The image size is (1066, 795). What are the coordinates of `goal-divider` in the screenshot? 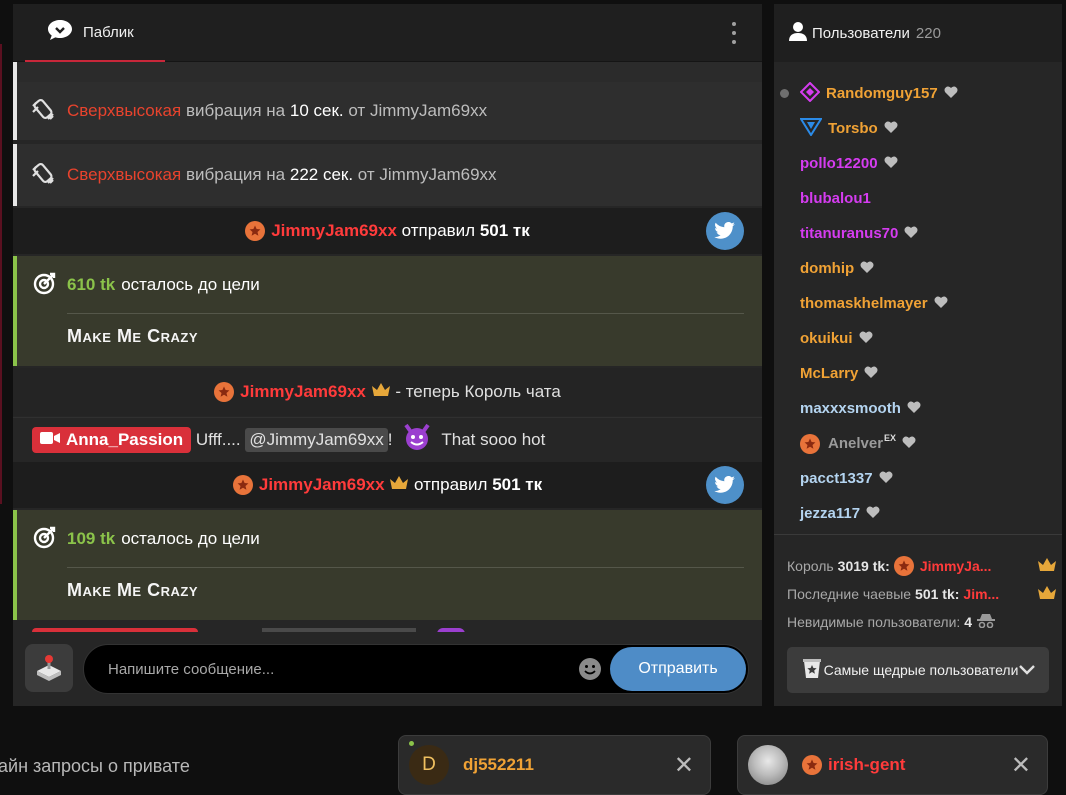 It's located at (405, 313).